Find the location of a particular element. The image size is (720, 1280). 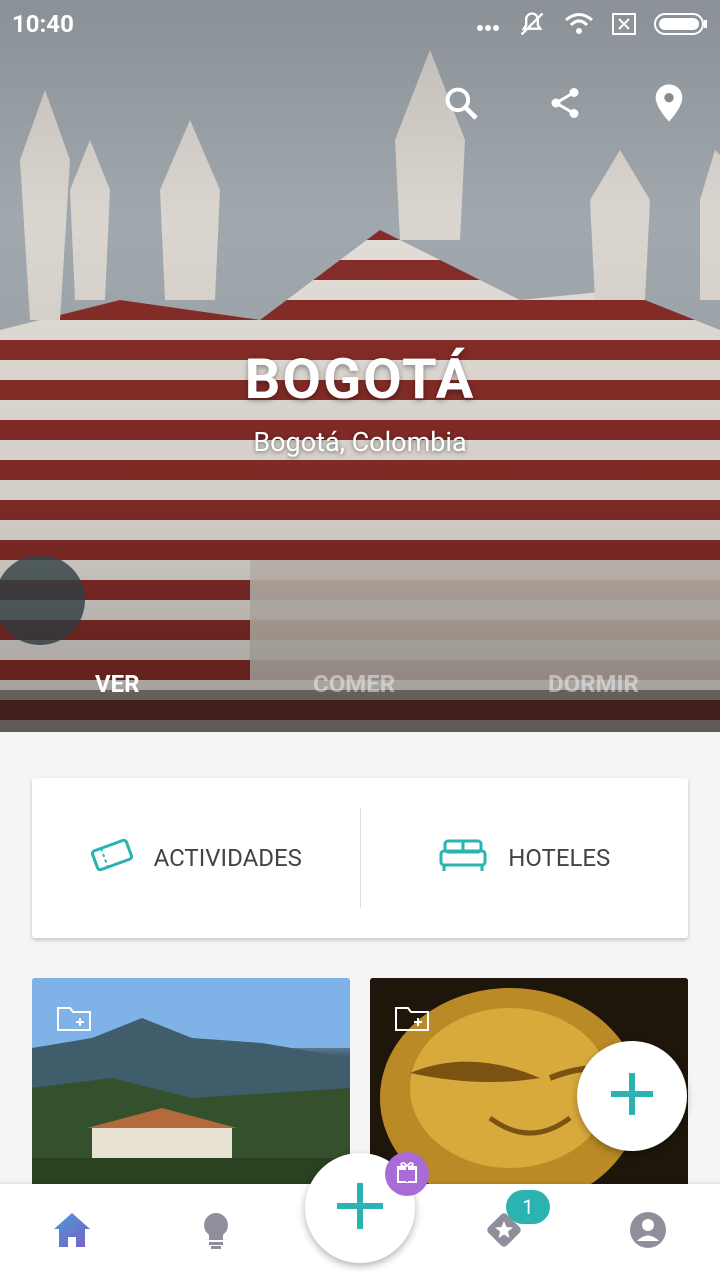

search-icon is located at coordinates (461, 103).